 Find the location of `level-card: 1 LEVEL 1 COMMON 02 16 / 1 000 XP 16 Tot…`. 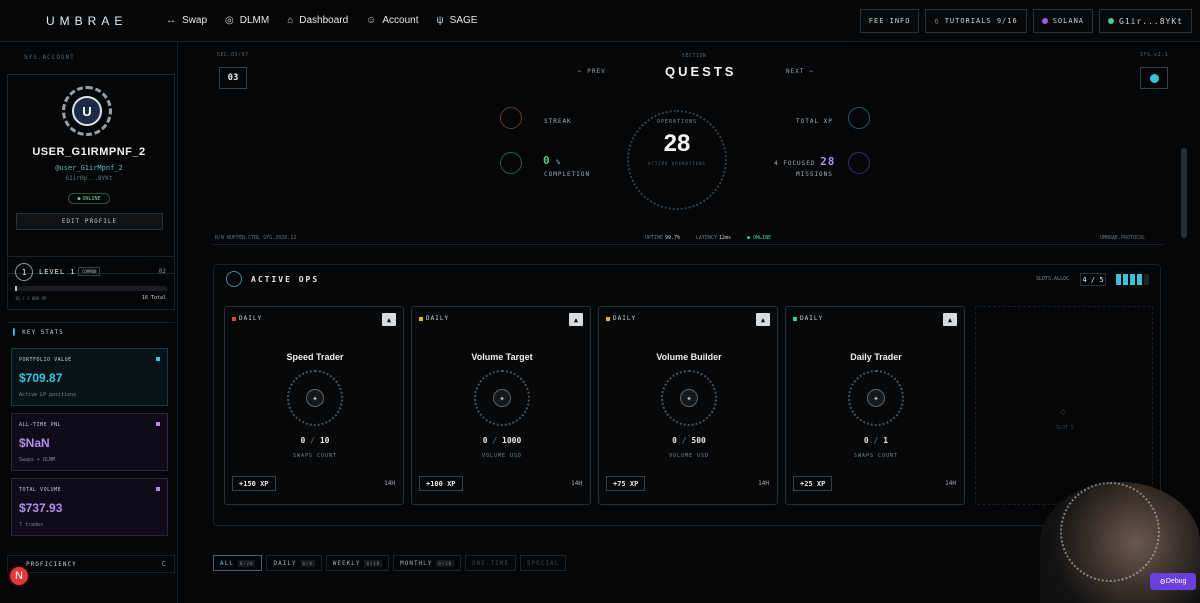

level-card: 1 LEVEL 1 COMMON 02 16 / 1 000 XP 16 Tot… is located at coordinates (91, 283).